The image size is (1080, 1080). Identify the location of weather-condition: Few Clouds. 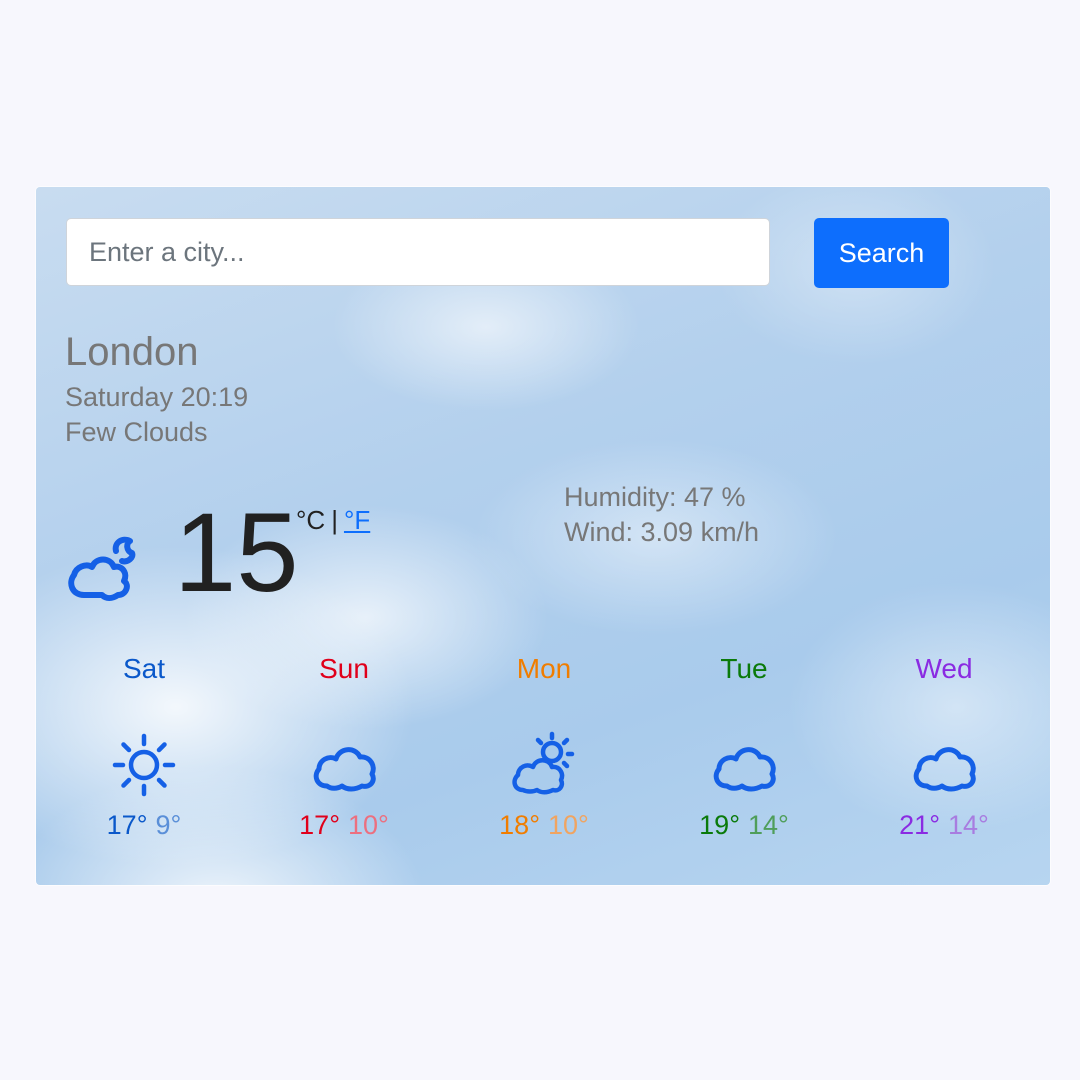
(136, 432).